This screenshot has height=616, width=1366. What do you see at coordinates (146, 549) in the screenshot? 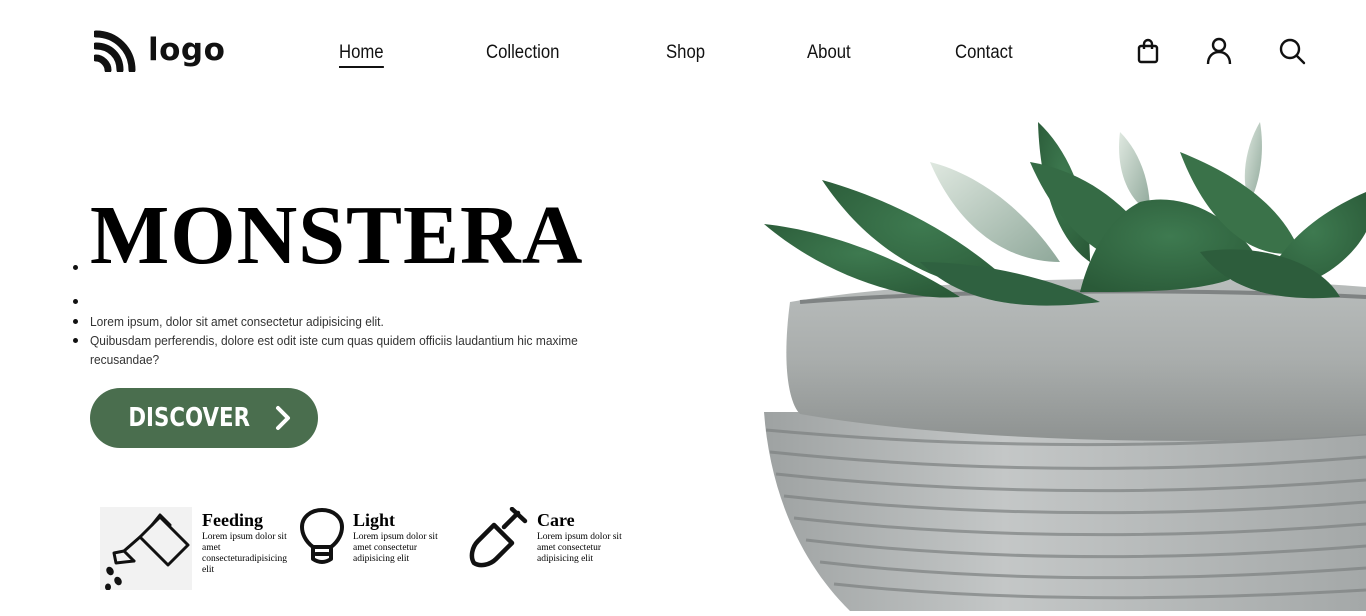
I see `watering-can-icon` at bounding box center [146, 549].